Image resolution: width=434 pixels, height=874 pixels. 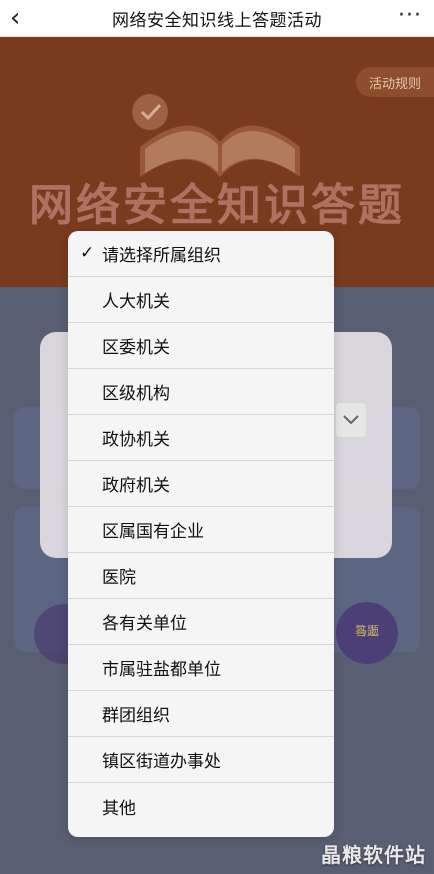 I want to click on picker-option: 镇区街道办事处, so click(x=201, y=760).